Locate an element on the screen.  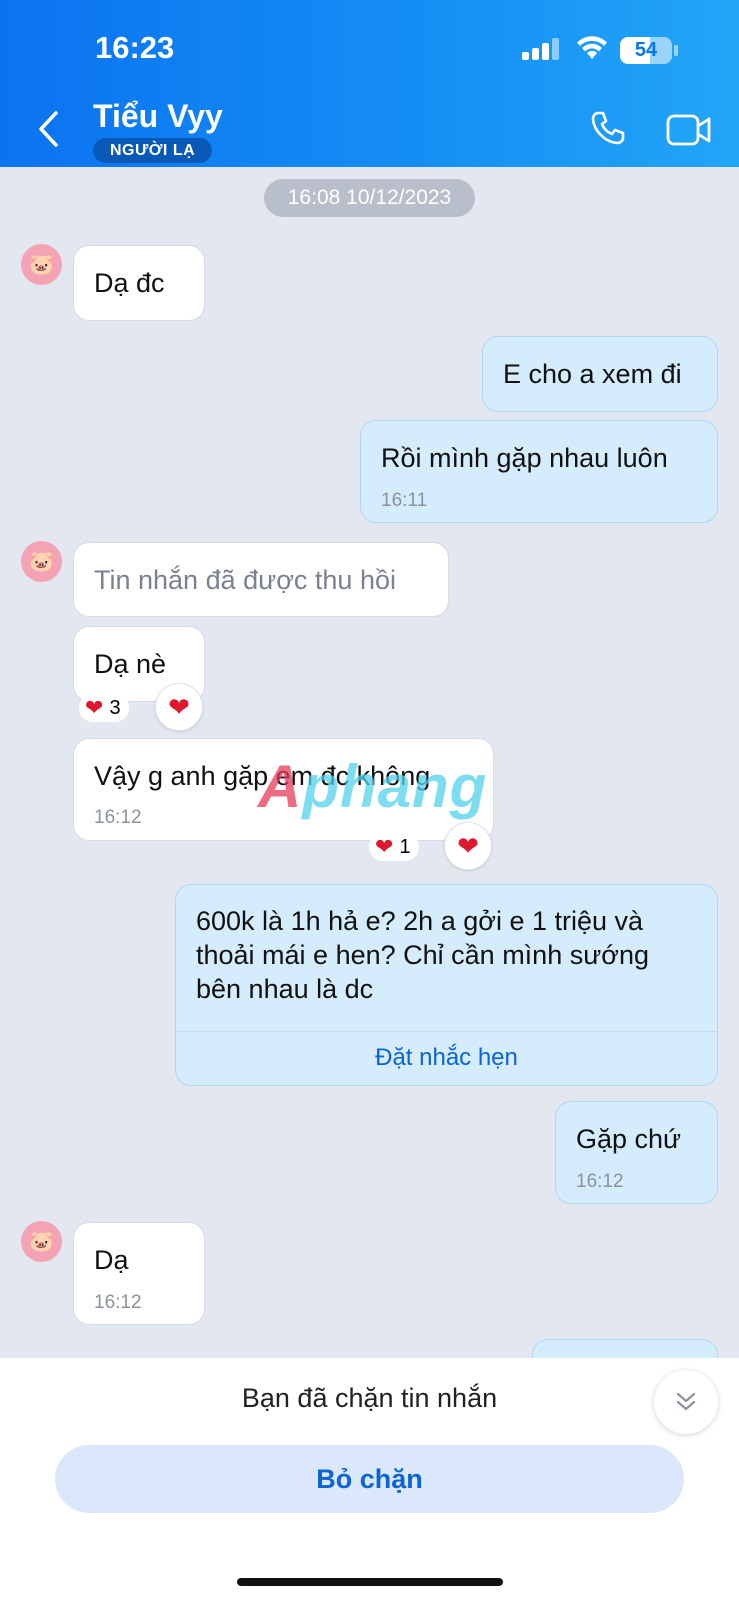
message-time: 16:11 is located at coordinates (404, 500).